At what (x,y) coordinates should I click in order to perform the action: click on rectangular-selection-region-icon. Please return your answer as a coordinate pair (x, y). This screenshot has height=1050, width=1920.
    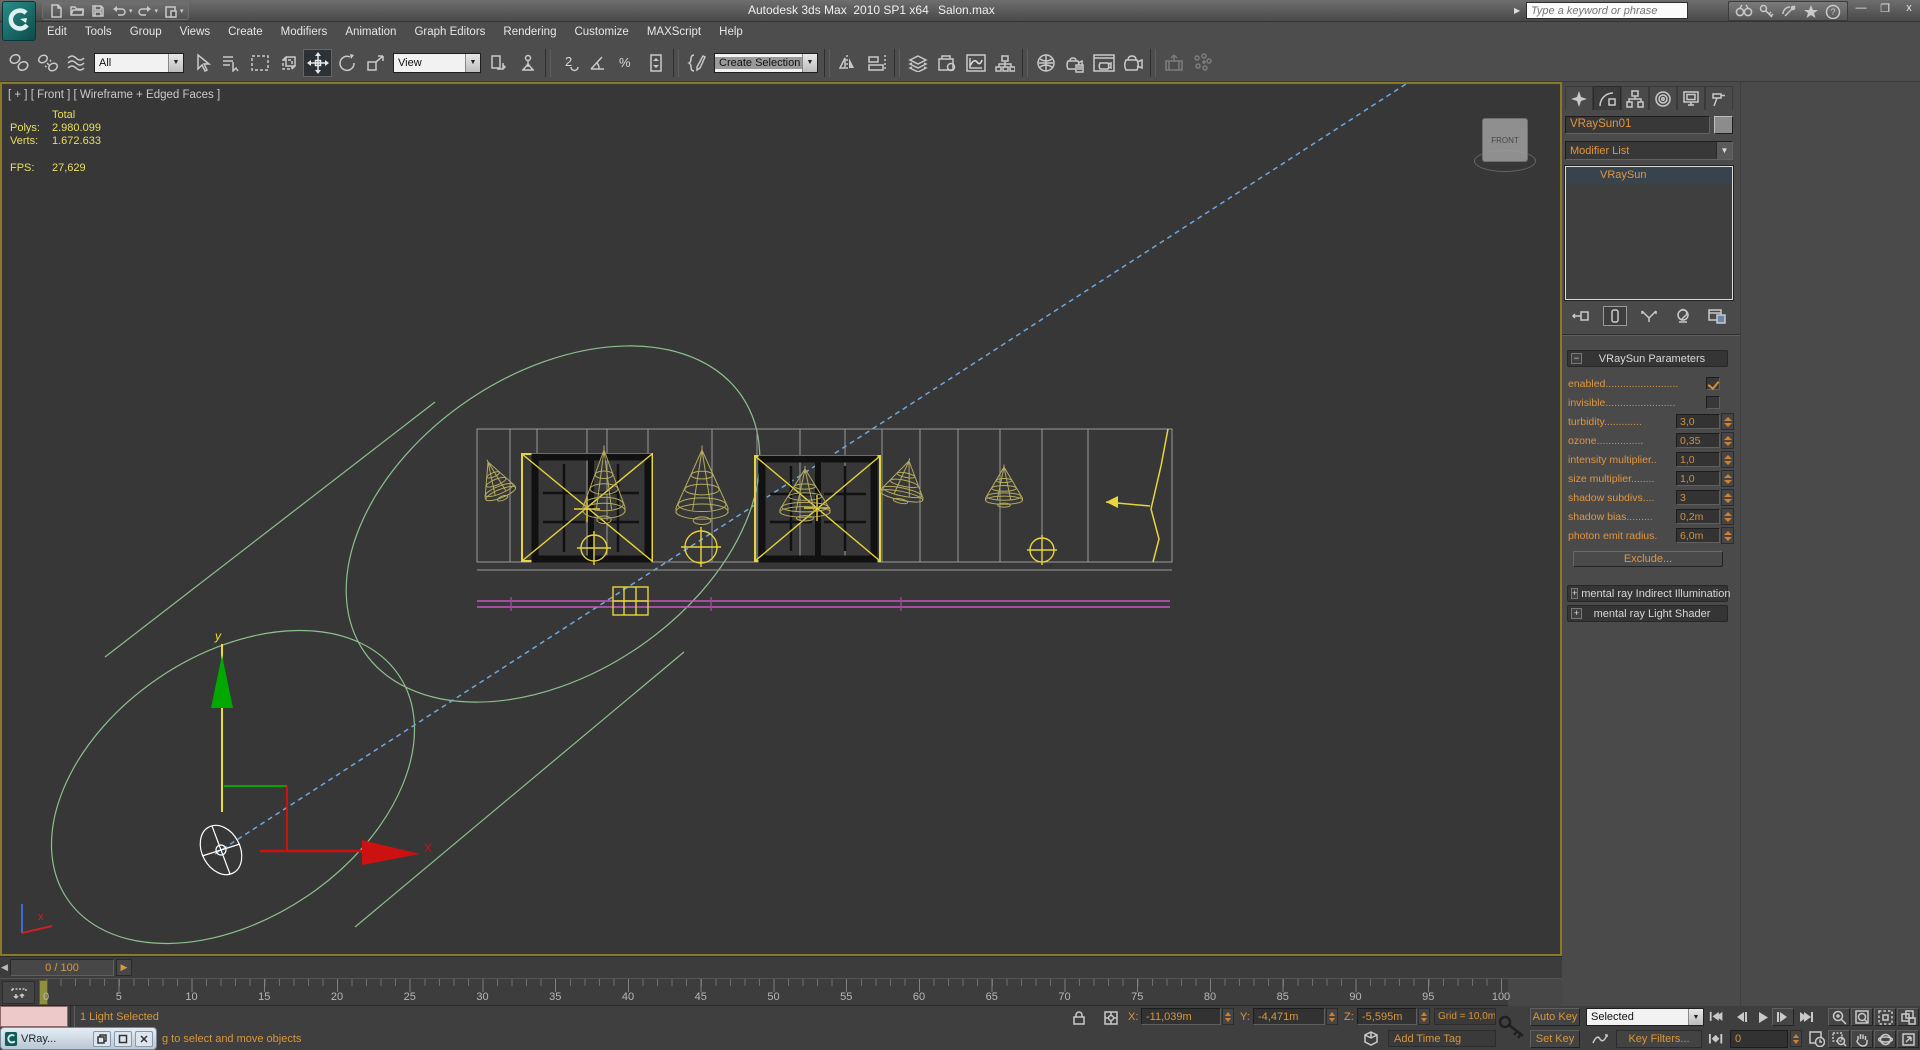
    Looking at the image, I should click on (259, 63).